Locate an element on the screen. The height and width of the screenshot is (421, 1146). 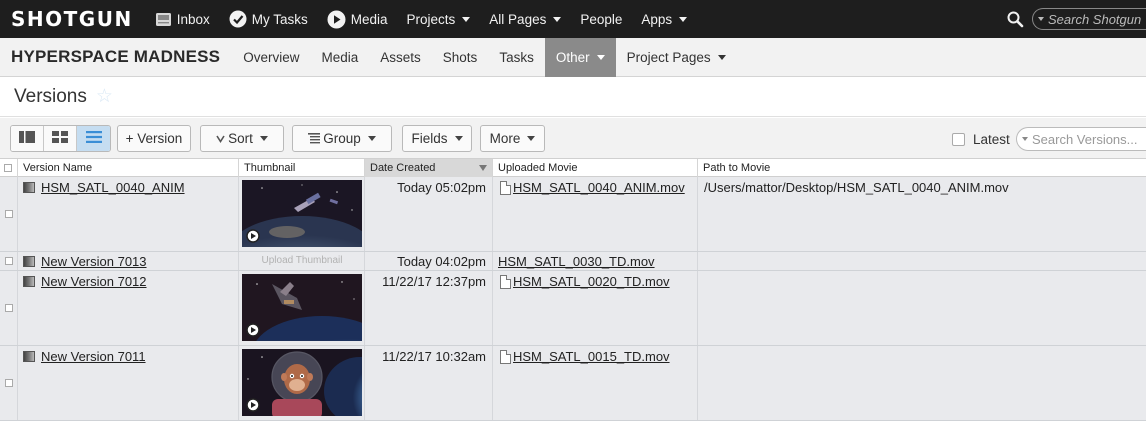
tab-tasks-label: Tasks is located at coordinates (516, 57).